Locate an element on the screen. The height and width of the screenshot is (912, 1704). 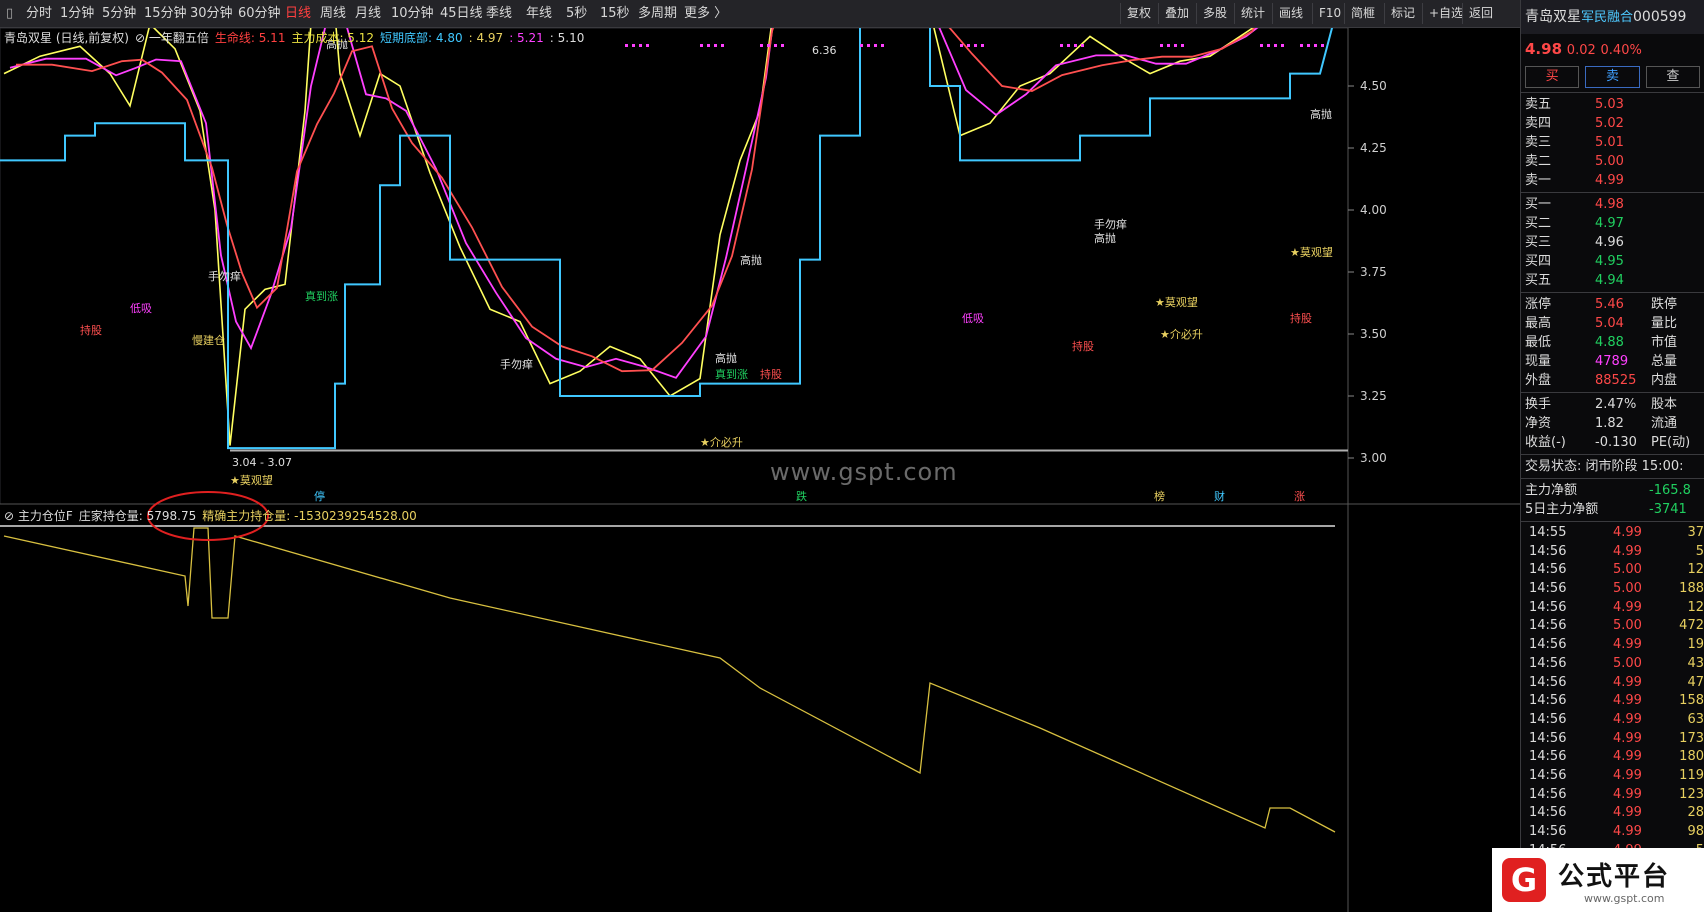
tick-volume: 123 is located at coordinates (1691, 794).